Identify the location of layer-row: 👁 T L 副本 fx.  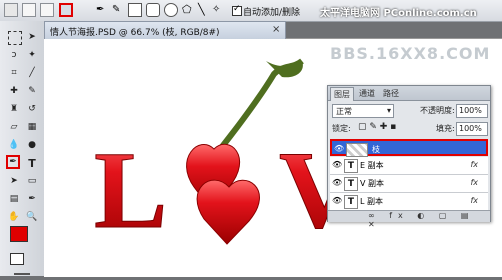
(409, 202).